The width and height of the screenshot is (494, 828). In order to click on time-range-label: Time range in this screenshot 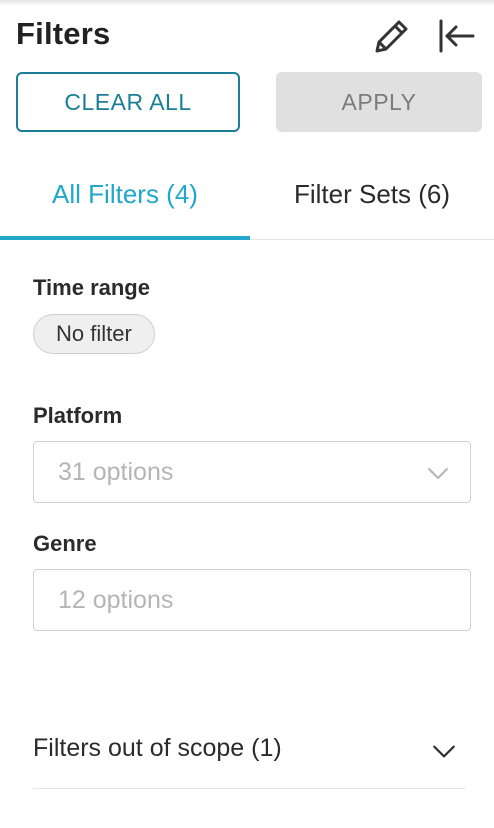, I will do `click(91, 287)`.